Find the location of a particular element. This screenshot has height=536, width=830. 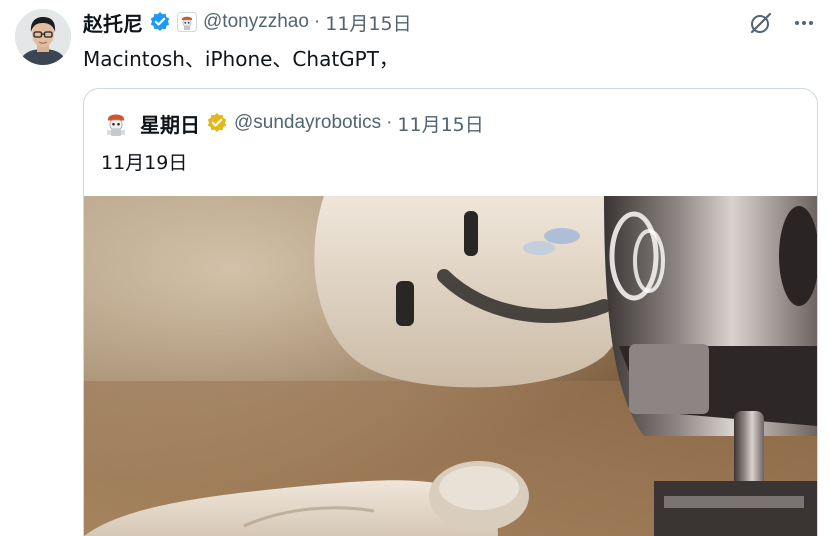

quoted-author-handle: @sundayrobotics is located at coordinates (307, 123).